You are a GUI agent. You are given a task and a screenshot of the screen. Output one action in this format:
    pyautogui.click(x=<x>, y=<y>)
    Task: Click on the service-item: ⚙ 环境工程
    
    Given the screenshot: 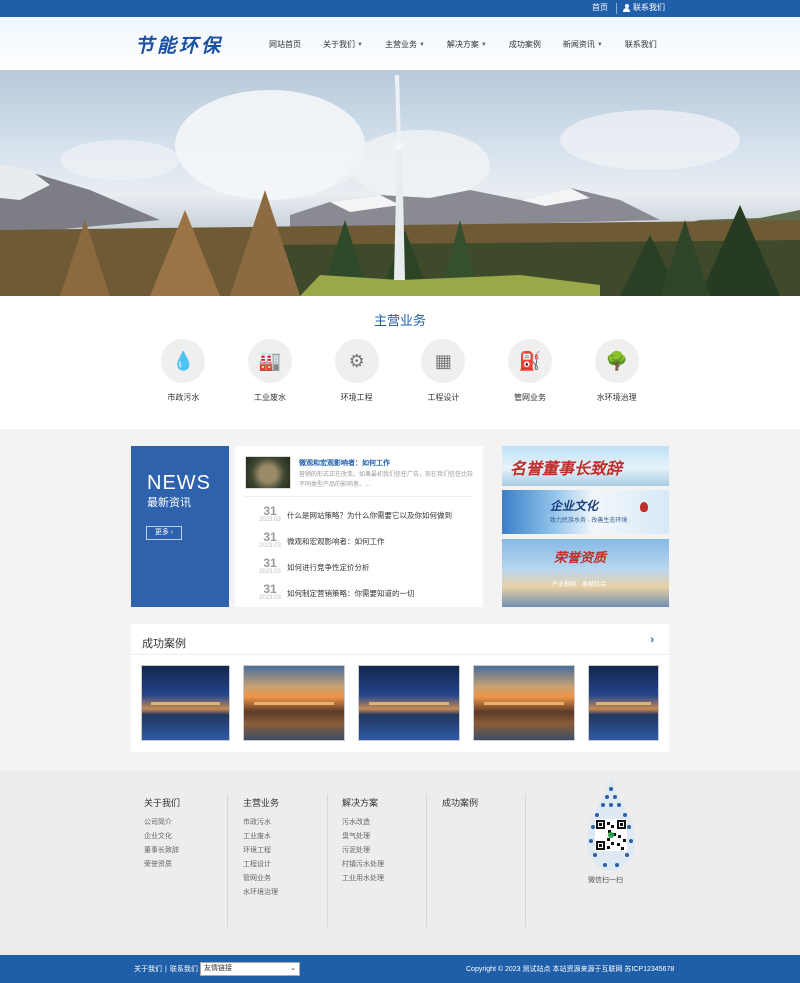 What is the action you would take?
    pyautogui.click(x=356, y=371)
    